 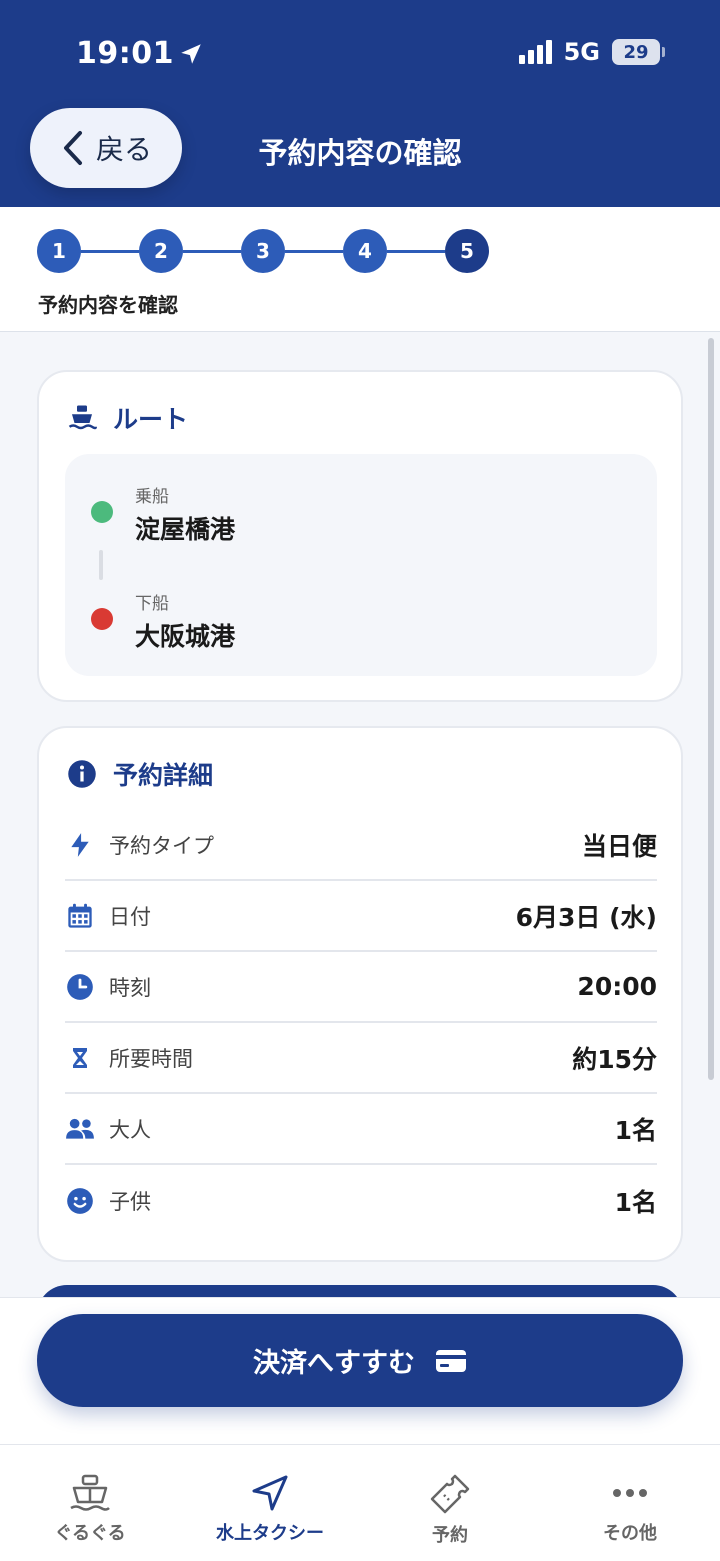 I want to click on detail-row-duration: 所要時間 約15分, so click(x=361, y=1058).